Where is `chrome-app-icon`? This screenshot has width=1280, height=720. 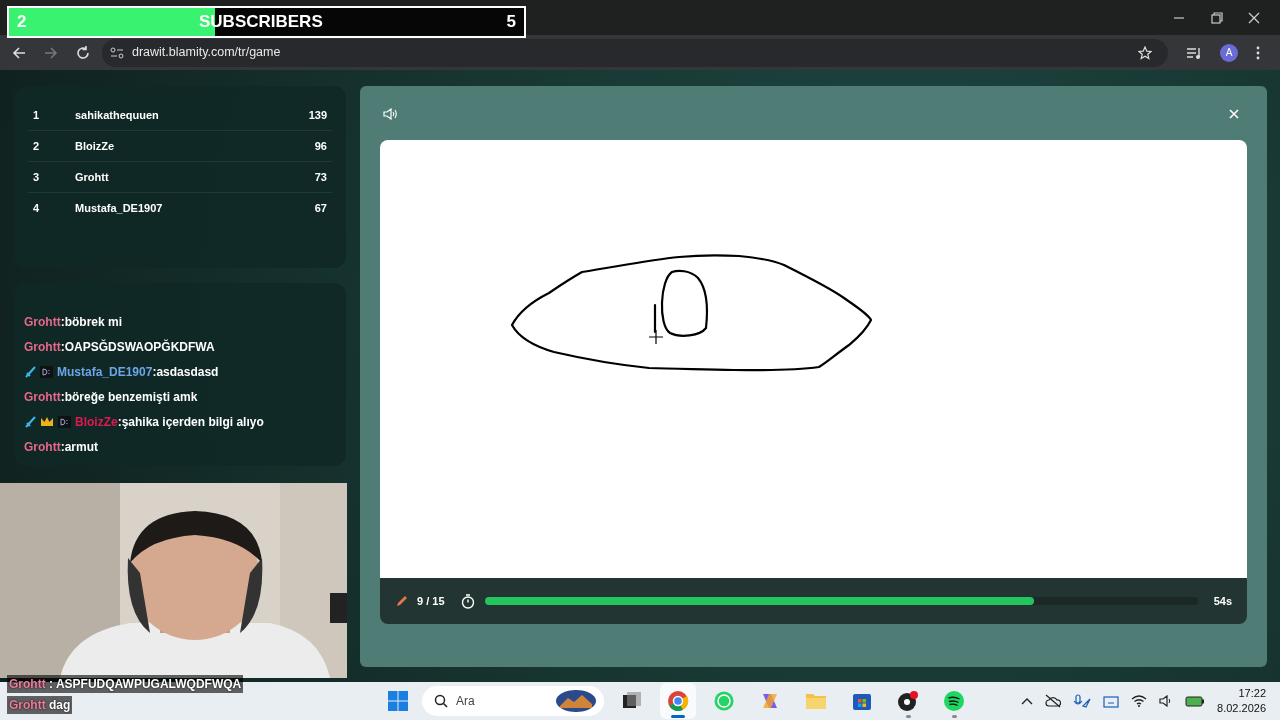
chrome-app-icon is located at coordinates (678, 701).